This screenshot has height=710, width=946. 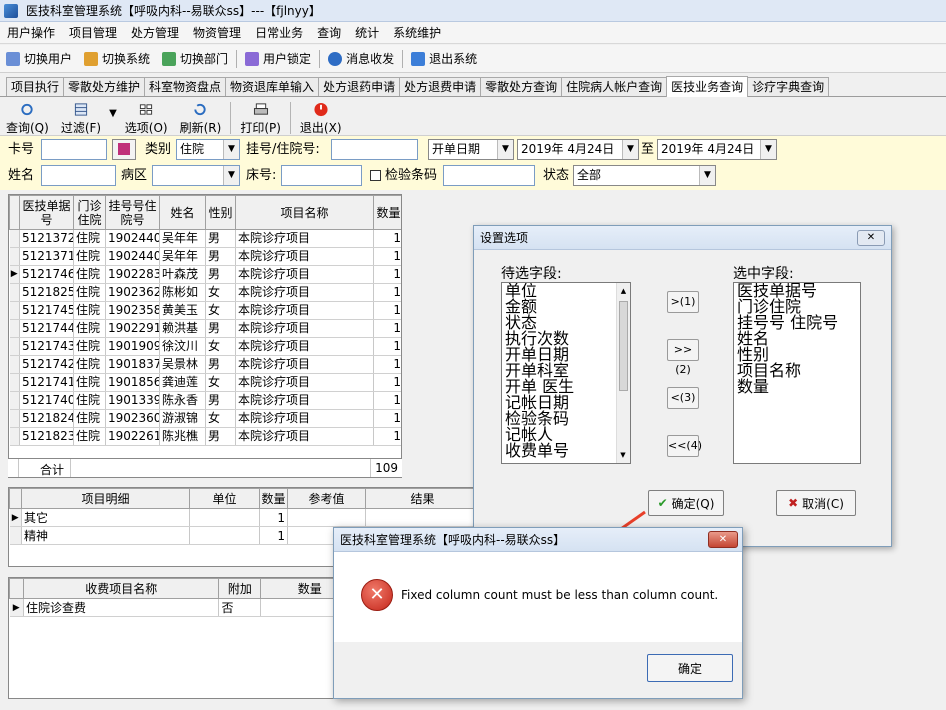 What do you see at coordinates (205, 310) in the screenshot?
I see `table-row: 5121745 住院 1902358 黄美玉女本院诊疗项目 1` at bounding box center [205, 310].